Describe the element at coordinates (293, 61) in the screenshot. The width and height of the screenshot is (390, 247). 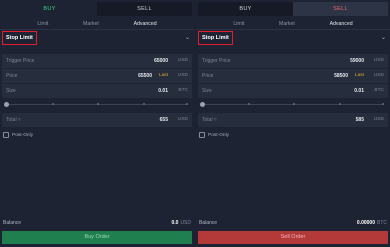
I see `trigger-price-input: Trigger Price 59000 USD` at that location.